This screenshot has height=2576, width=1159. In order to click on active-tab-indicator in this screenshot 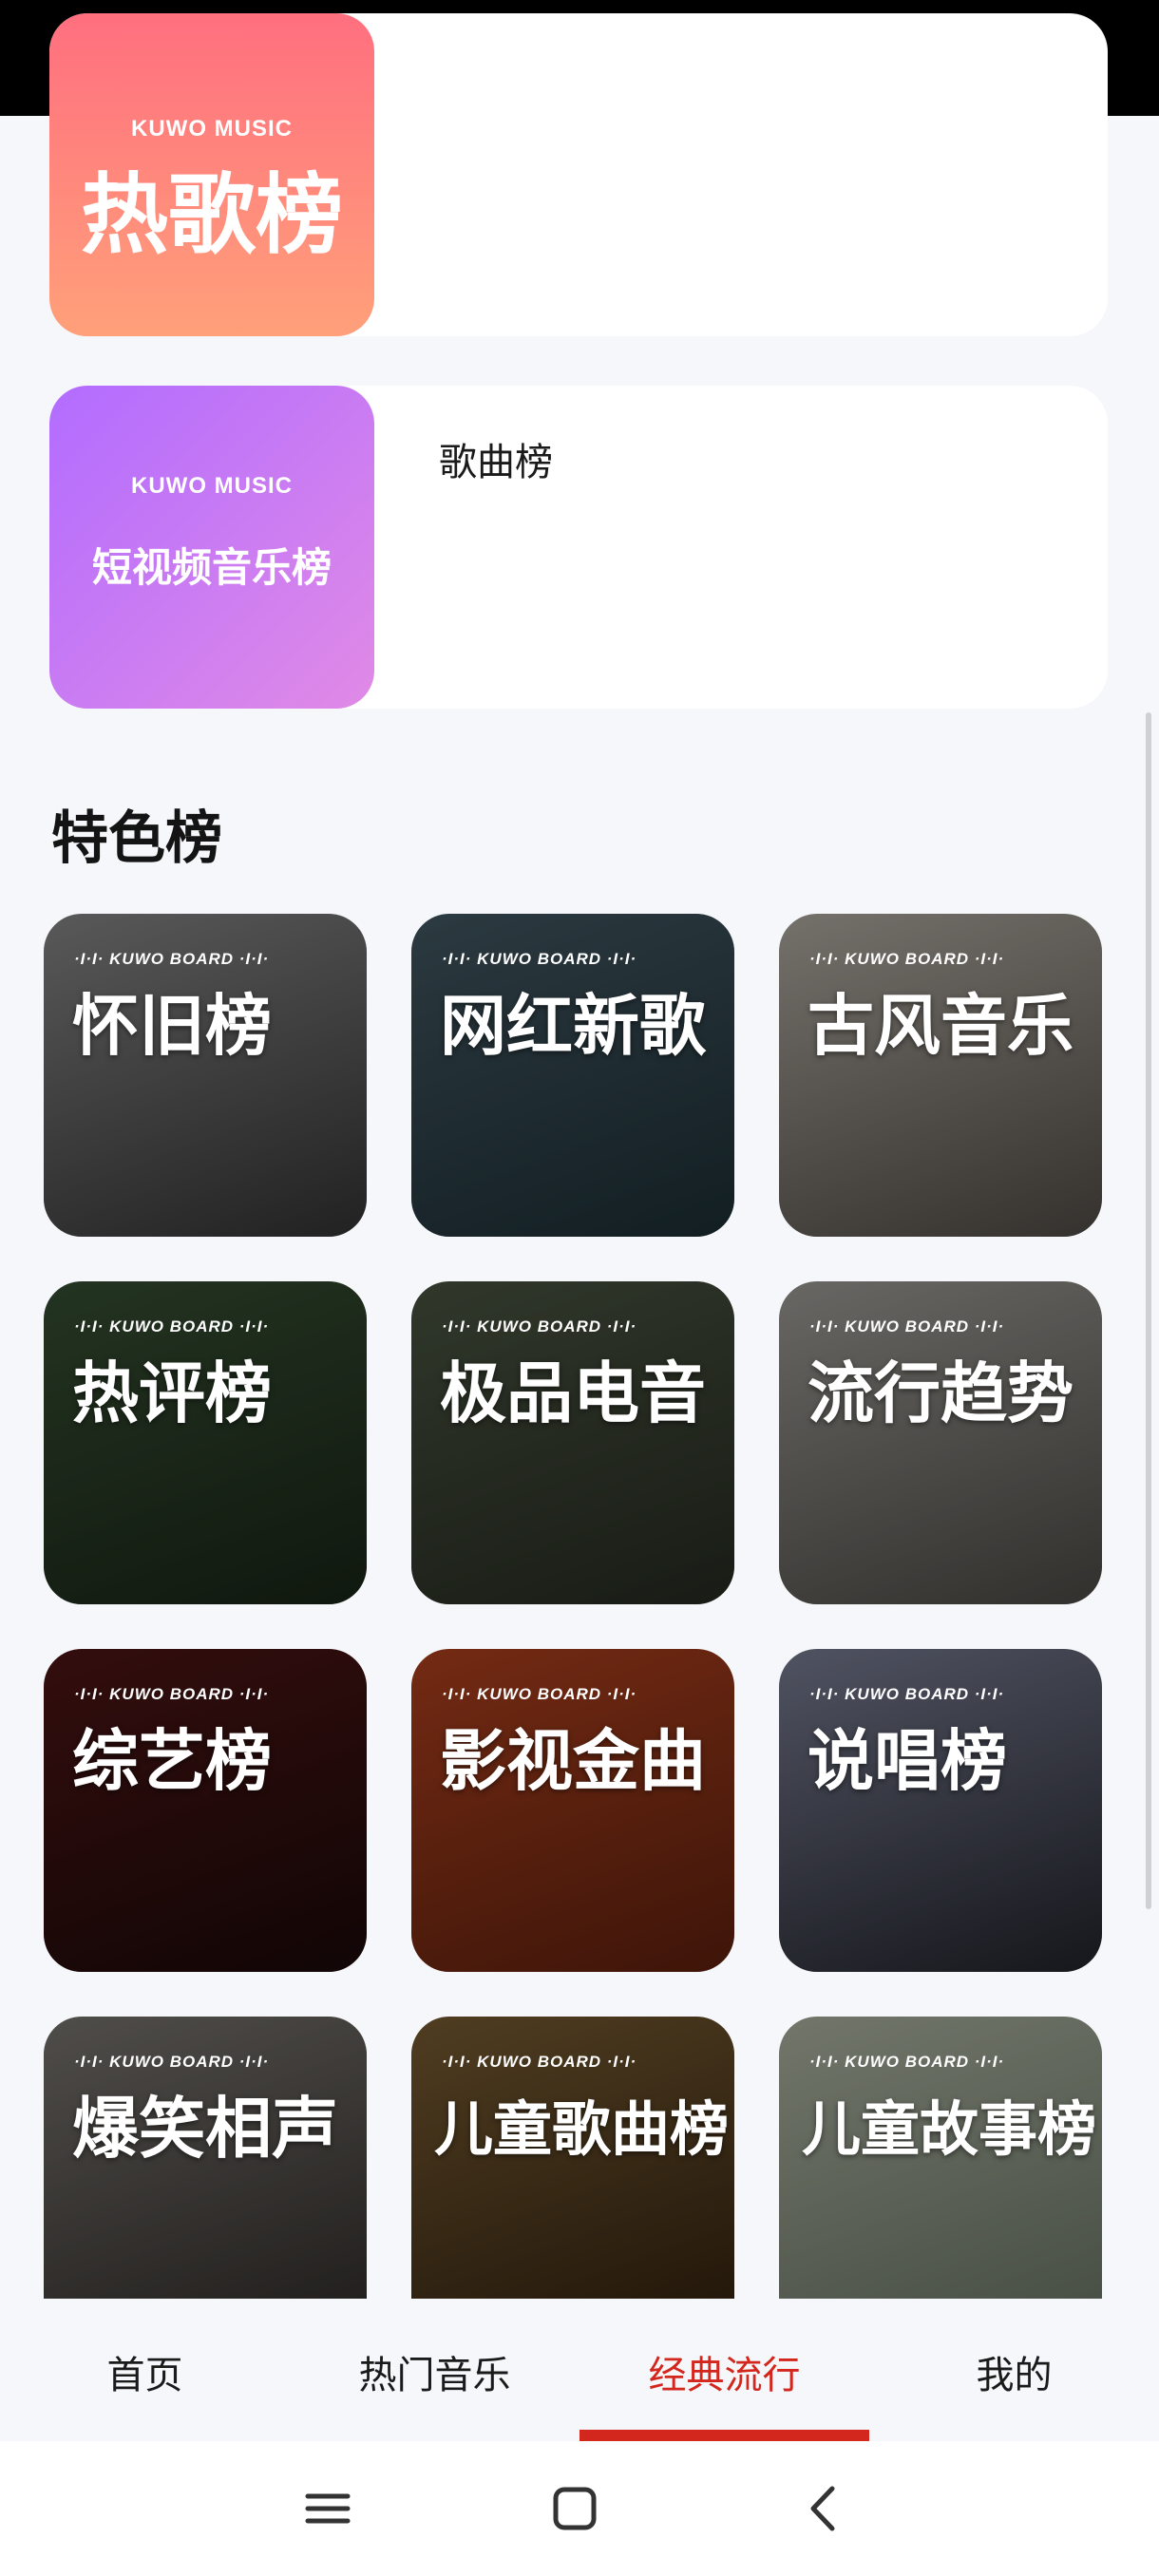, I will do `click(724, 2435)`.